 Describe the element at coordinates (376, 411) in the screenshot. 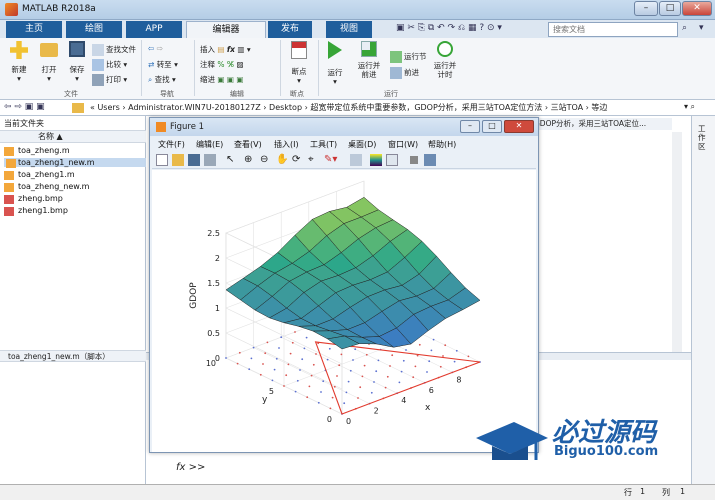

I see `x-tick-label: 2` at that location.